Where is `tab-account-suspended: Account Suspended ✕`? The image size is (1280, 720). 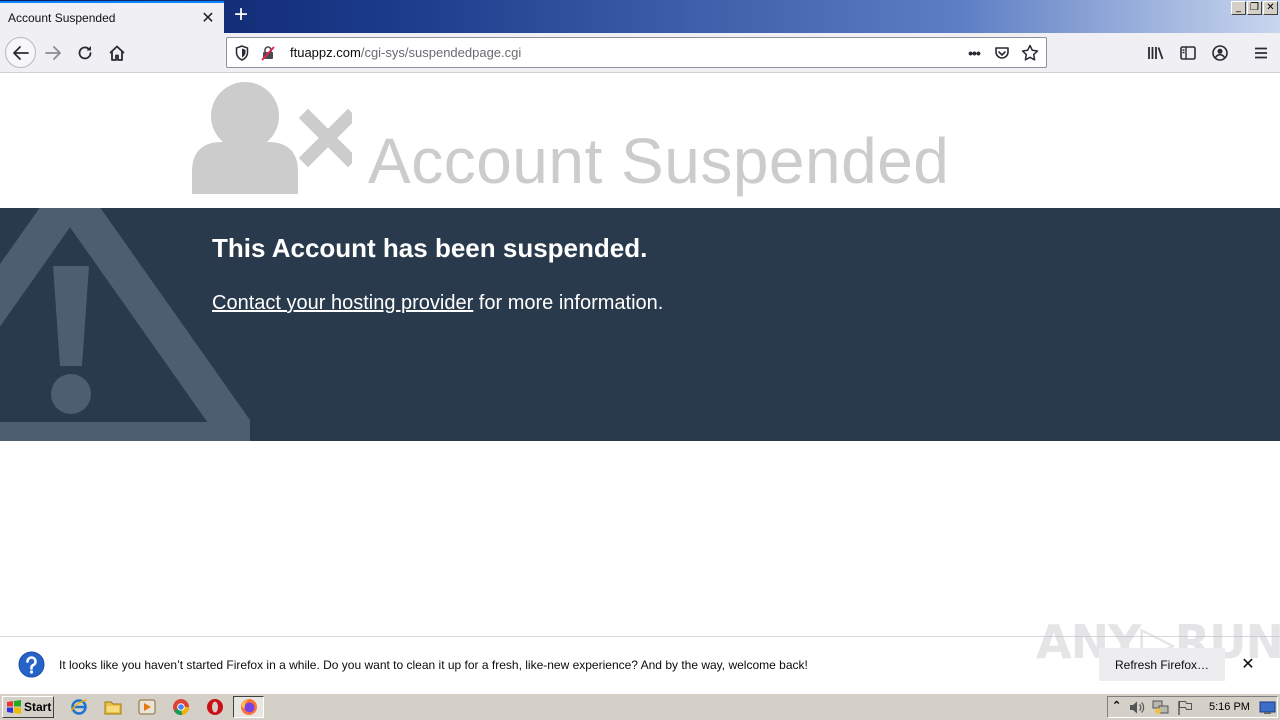
tab-account-suspended: Account Suspended ✕ is located at coordinates (112, 17).